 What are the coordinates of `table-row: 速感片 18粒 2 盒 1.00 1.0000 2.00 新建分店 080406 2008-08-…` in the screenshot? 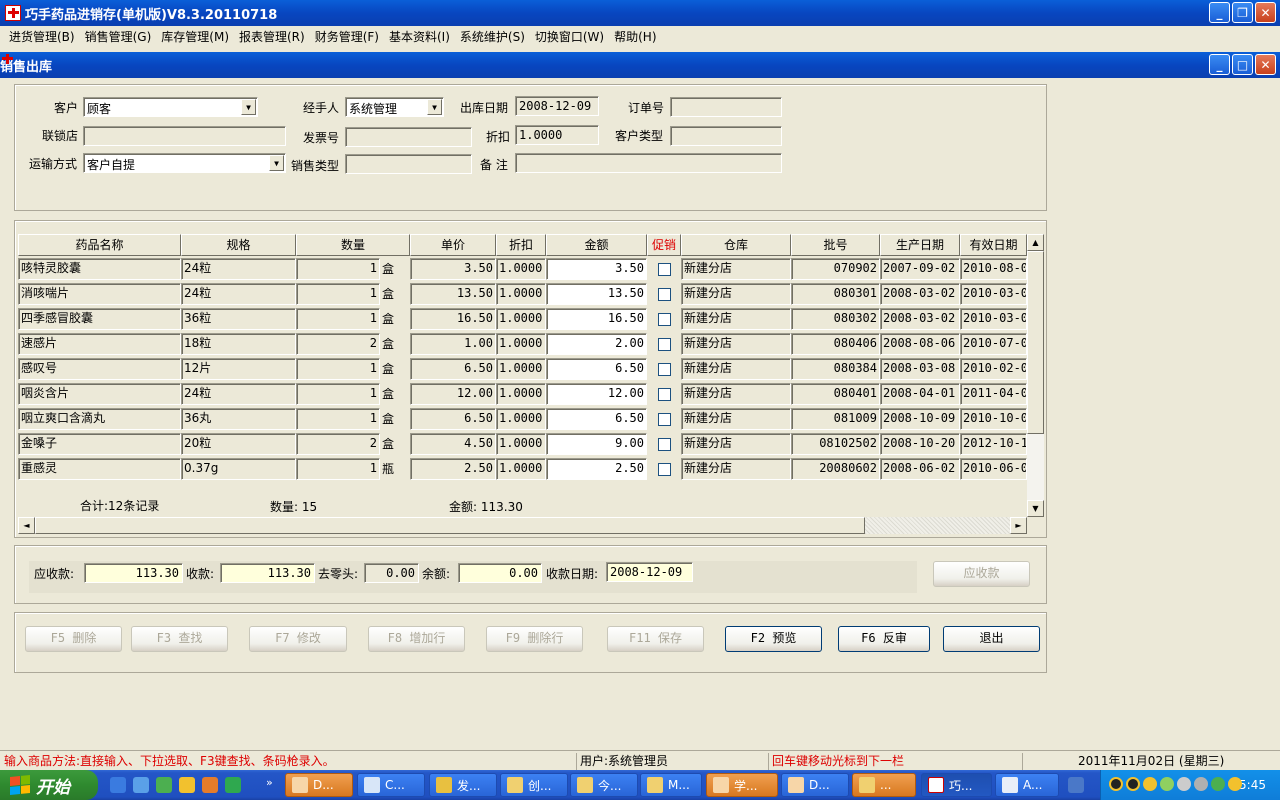 It's located at (522, 344).